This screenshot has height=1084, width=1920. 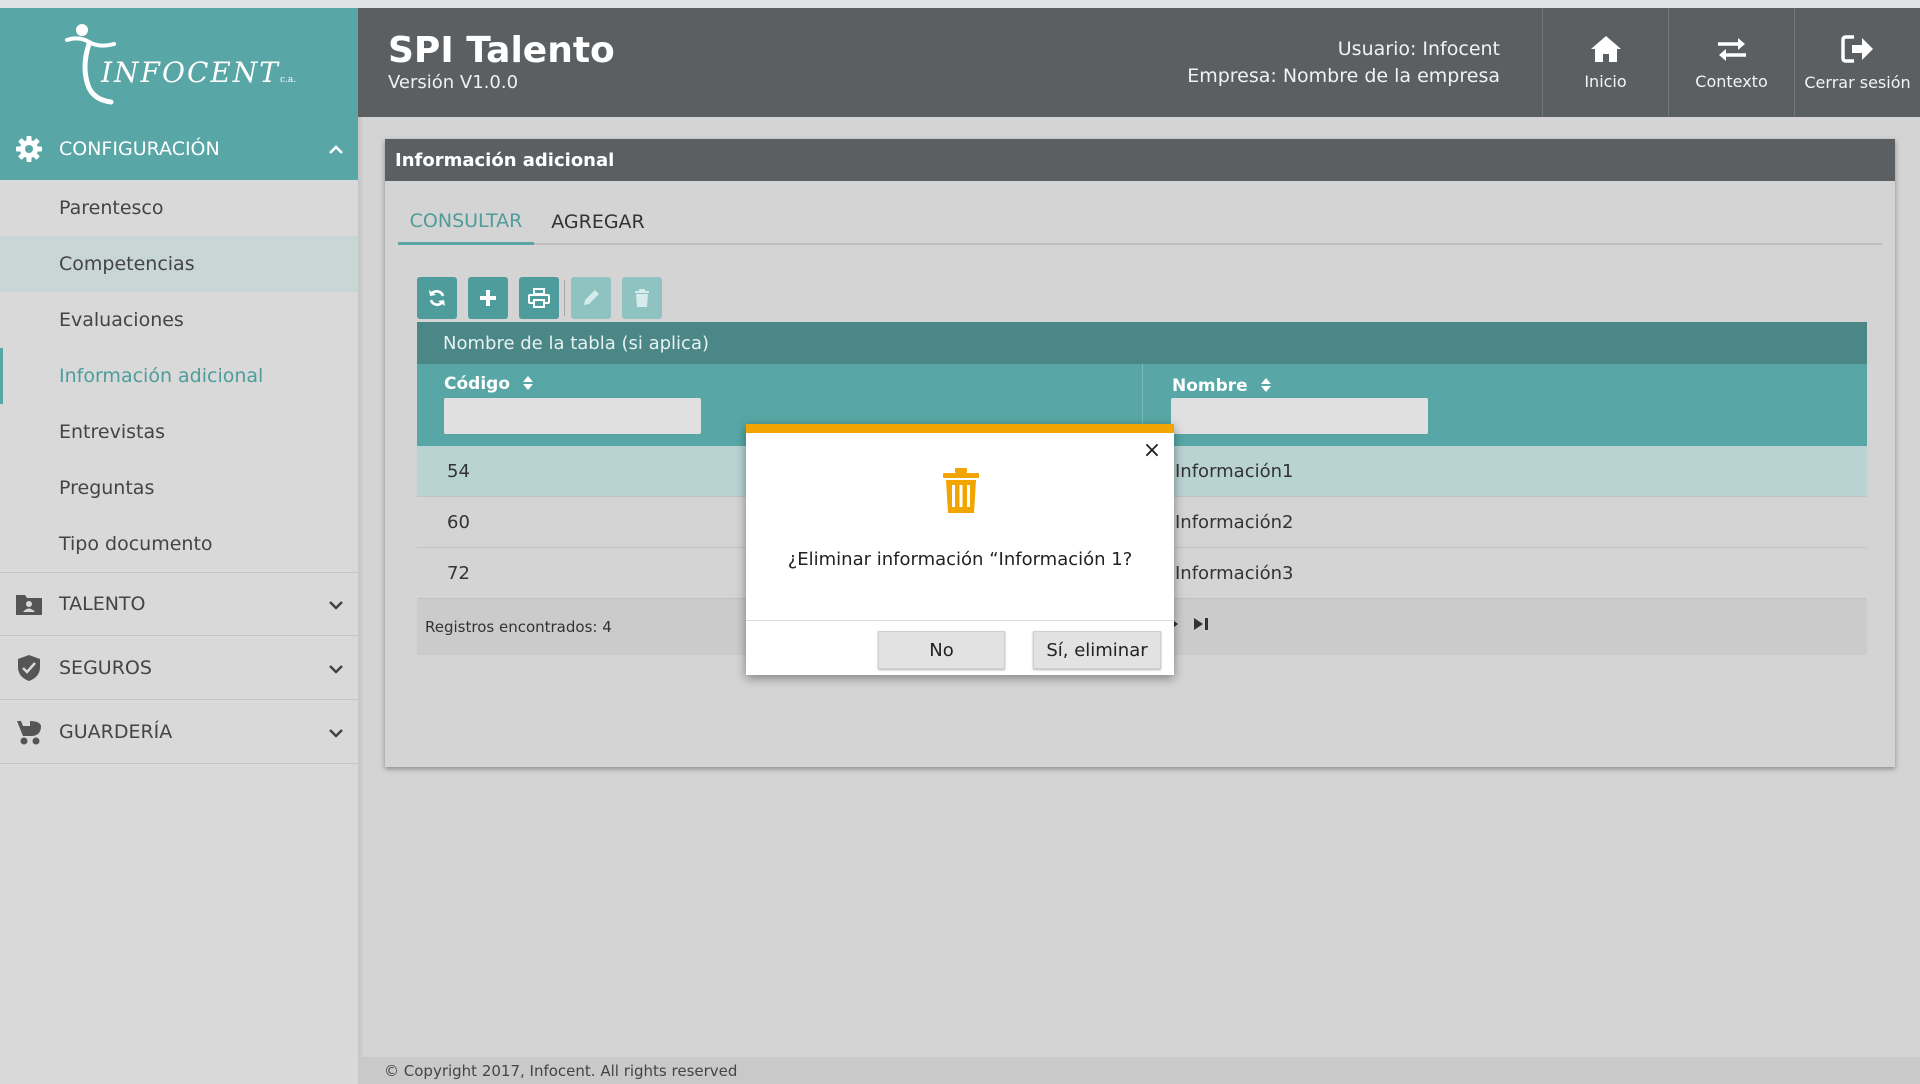 What do you see at coordinates (1857, 82) in the screenshot?
I see `logout-button-label: Cerrar sesión` at bounding box center [1857, 82].